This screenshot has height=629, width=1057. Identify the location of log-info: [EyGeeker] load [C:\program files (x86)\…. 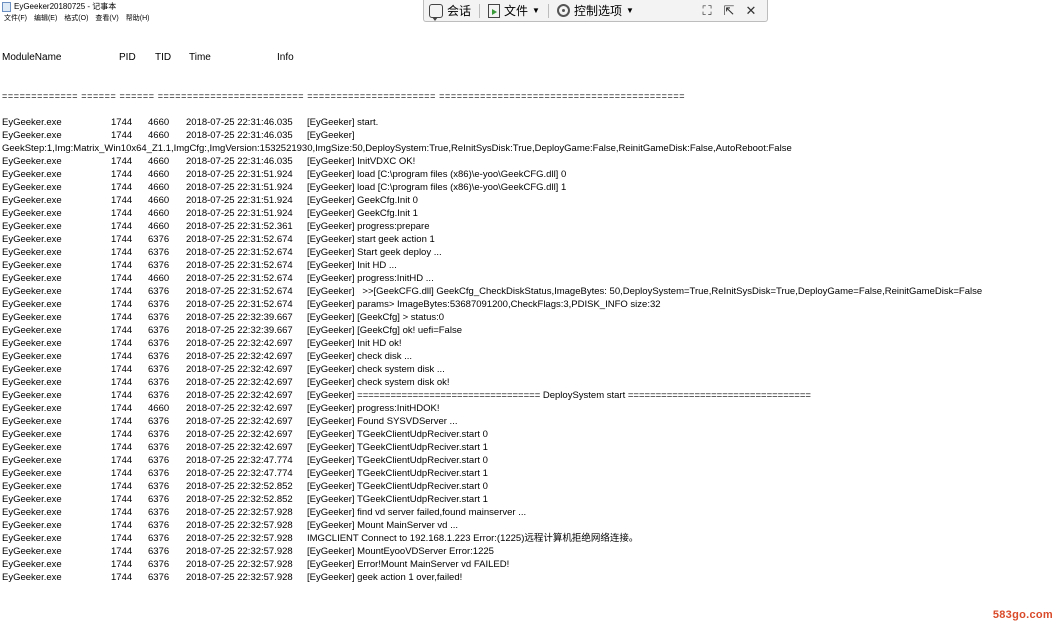
(437, 187).